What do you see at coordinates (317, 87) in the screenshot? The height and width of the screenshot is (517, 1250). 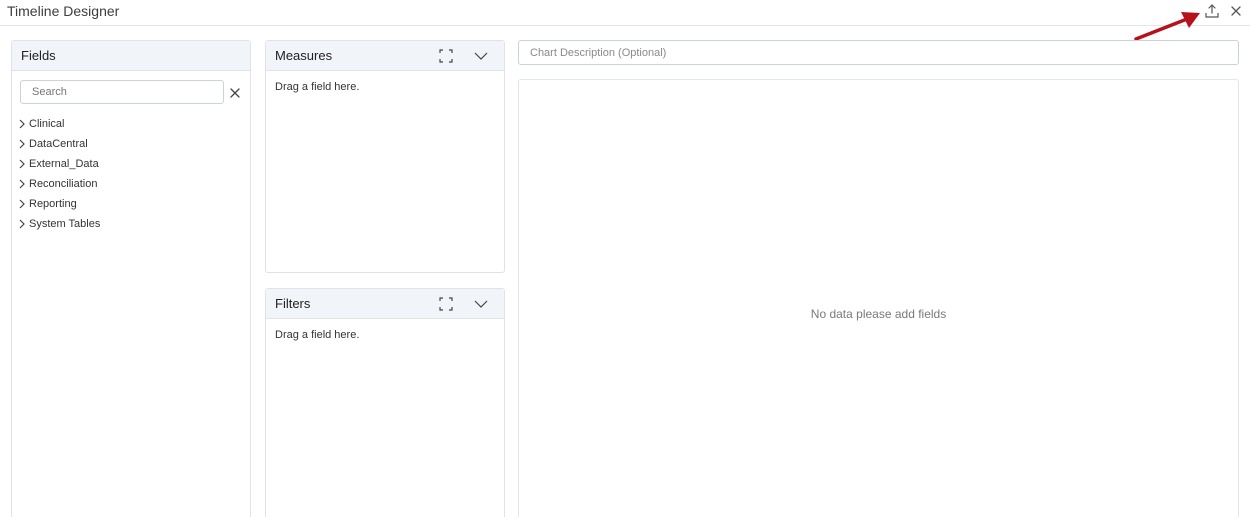 I see `measures-drop-zone: Drag a field here.` at bounding box center [317, 87].